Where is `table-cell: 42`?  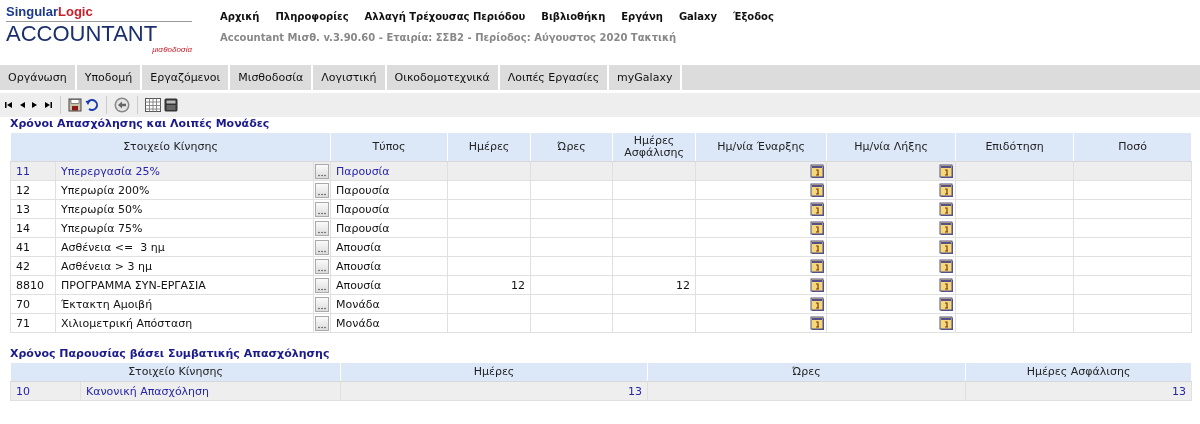 table-cell: 42 is located at coordinates (33, 266).